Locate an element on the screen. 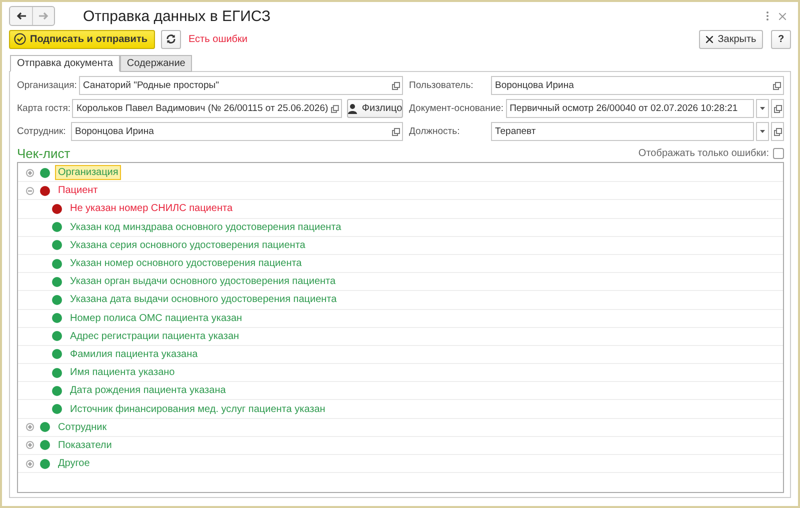 Image resolution: width=800 pixels, height=508 pixels. field-label: Сотрудник: is located at coordinates (42, 131).